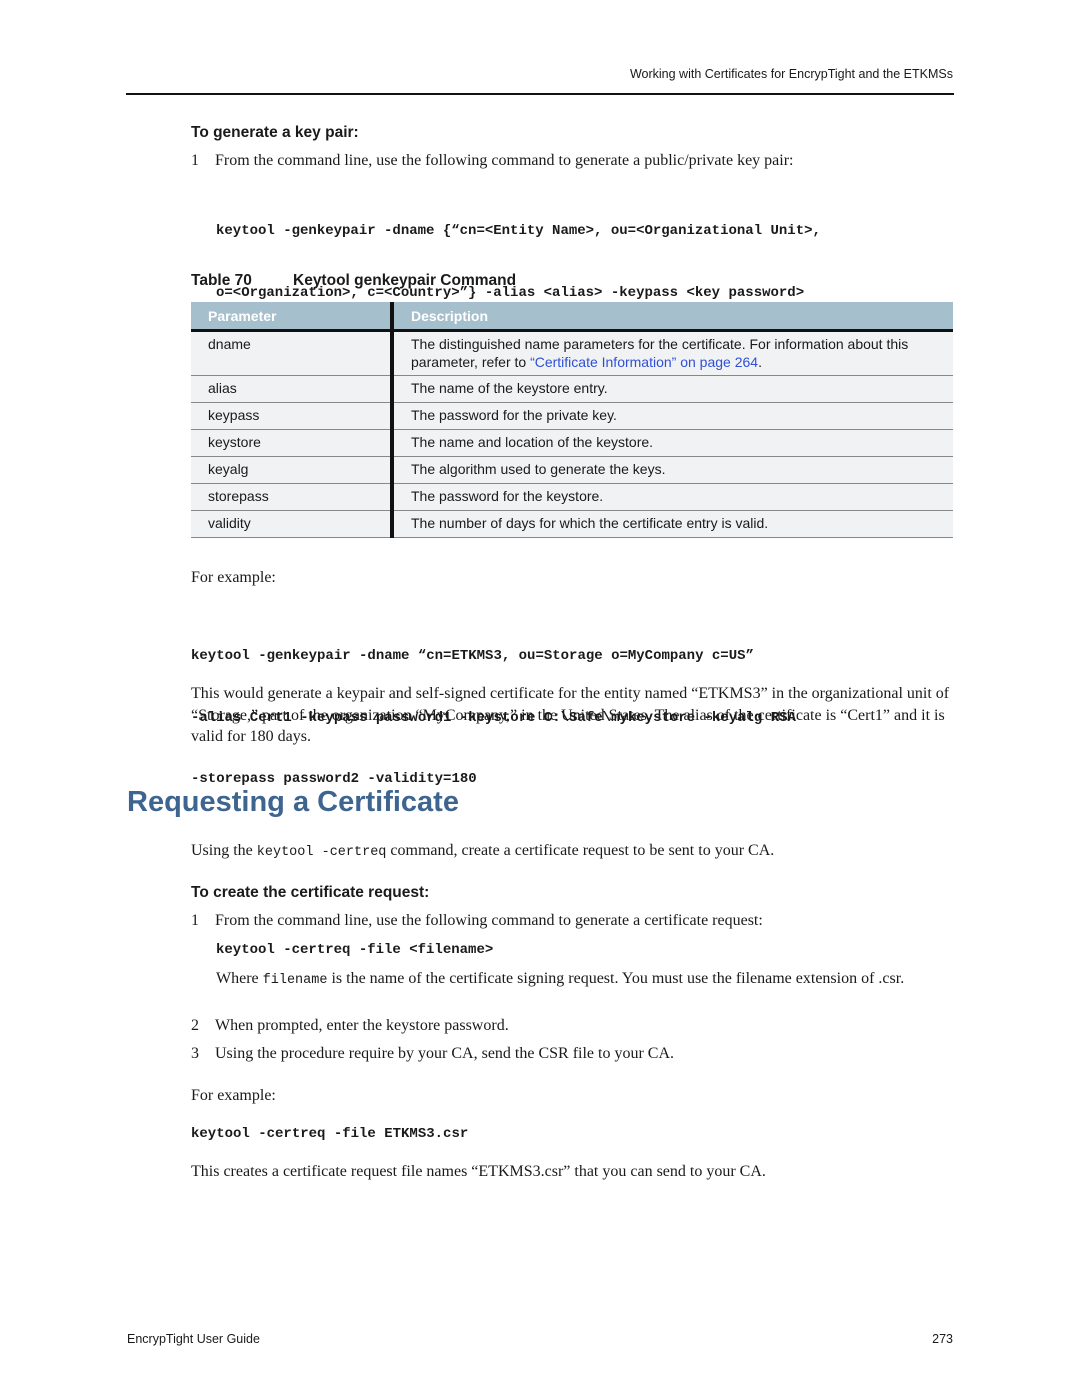 The image size is (1080, 1397). I want to click on param-cell: validity, so click(291, 524).